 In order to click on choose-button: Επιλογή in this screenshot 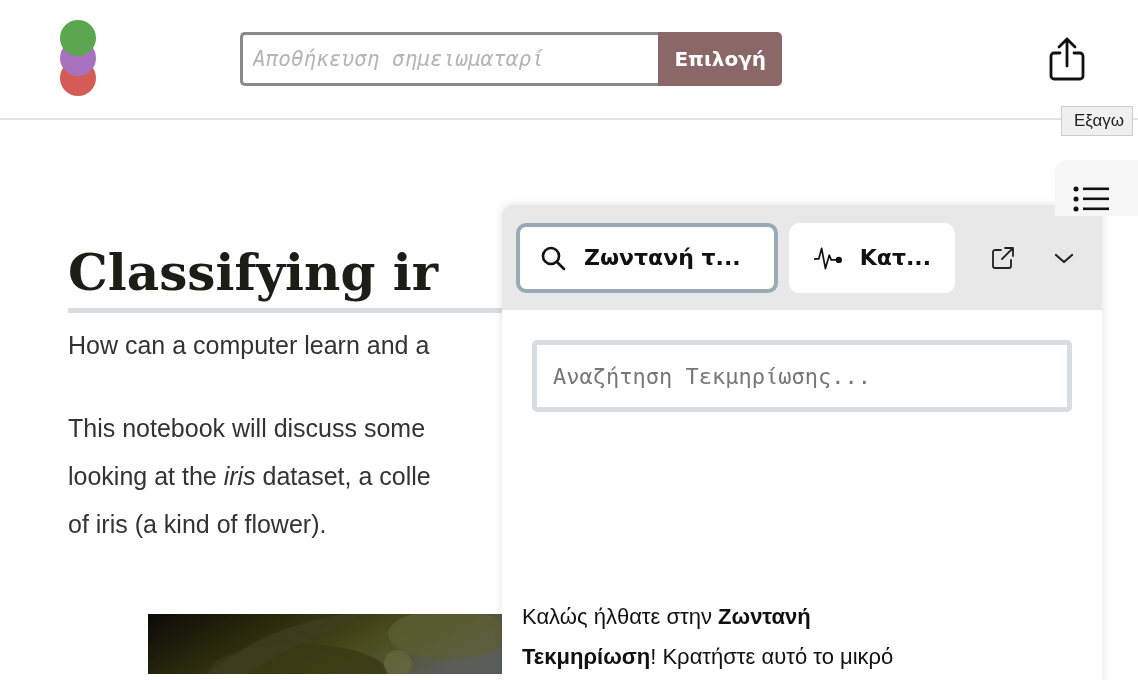, I will do `click(720, 59)`.